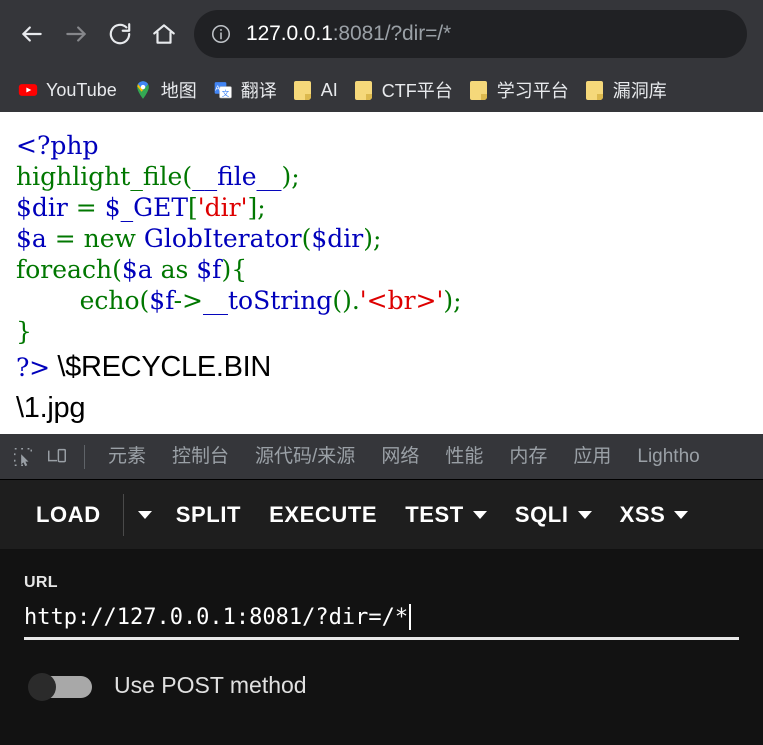 The height and width of the screenshot is (745, 763). What do you see at coordinates (164, 367) in the screenshot?
I see `glob-result-text: \$RECYCLE.BIN` at bounding box center [164, 367].